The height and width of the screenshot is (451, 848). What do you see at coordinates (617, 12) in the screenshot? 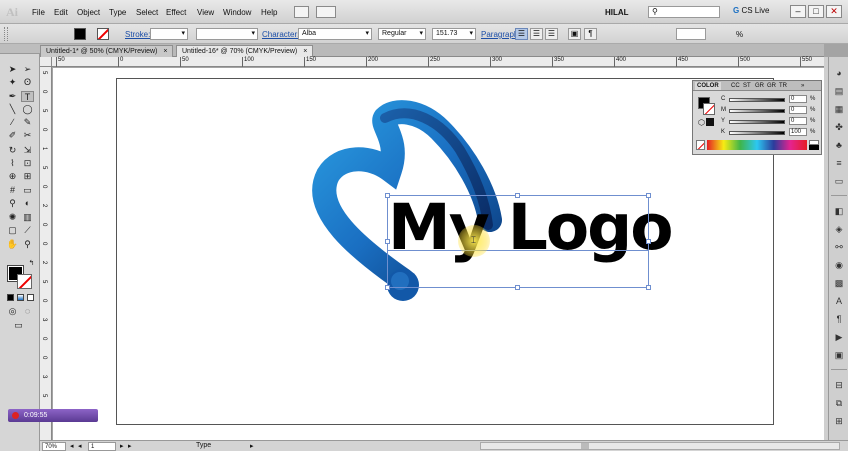
I see `workspace-switcher: HILAL` at bounding box center [617, 12].